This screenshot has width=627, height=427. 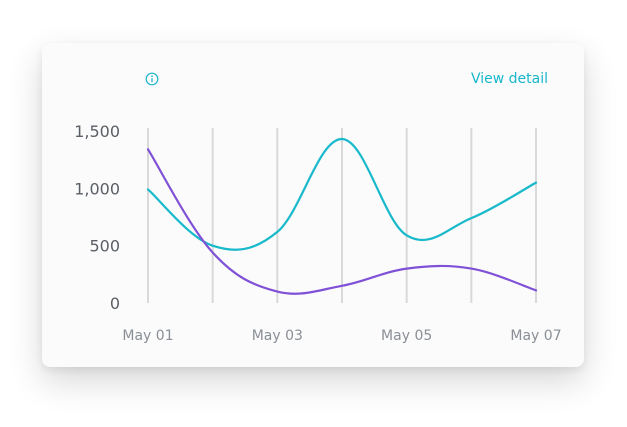 I want to click on x-tick-label: May 05, so click(x=406, y=336).